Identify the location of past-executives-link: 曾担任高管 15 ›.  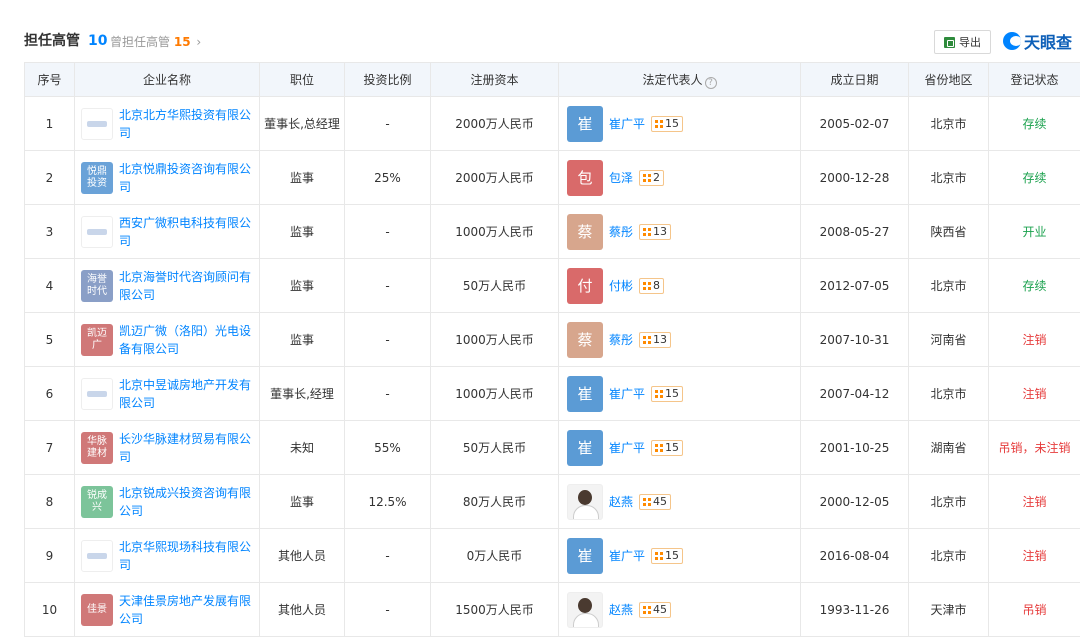
(155, 42).